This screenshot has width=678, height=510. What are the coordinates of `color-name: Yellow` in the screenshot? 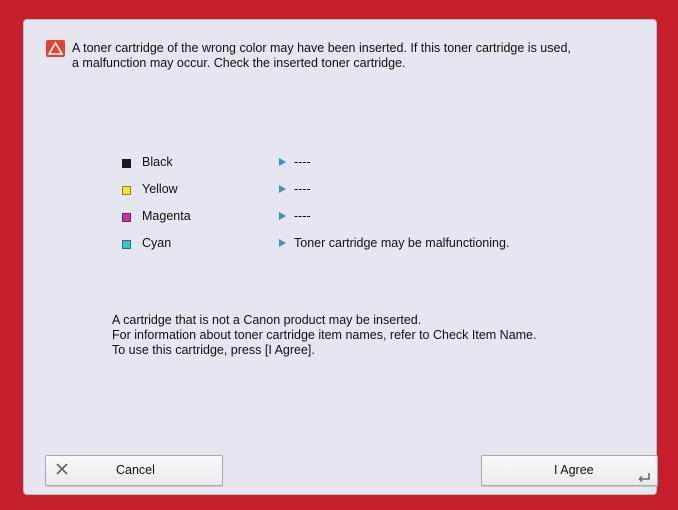 It's located at (160, 189).